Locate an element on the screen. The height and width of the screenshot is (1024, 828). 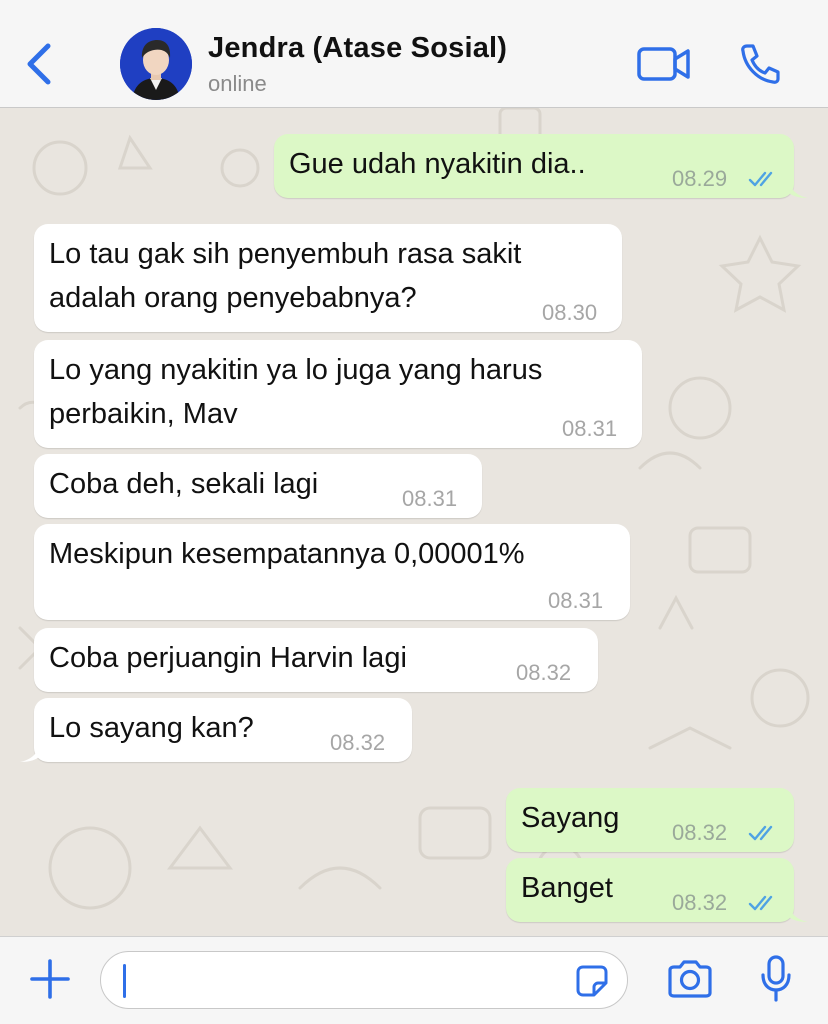
outgoing-message: Gue udah nyakitin dia.. 08.29 is located at coordinates (541, 166).